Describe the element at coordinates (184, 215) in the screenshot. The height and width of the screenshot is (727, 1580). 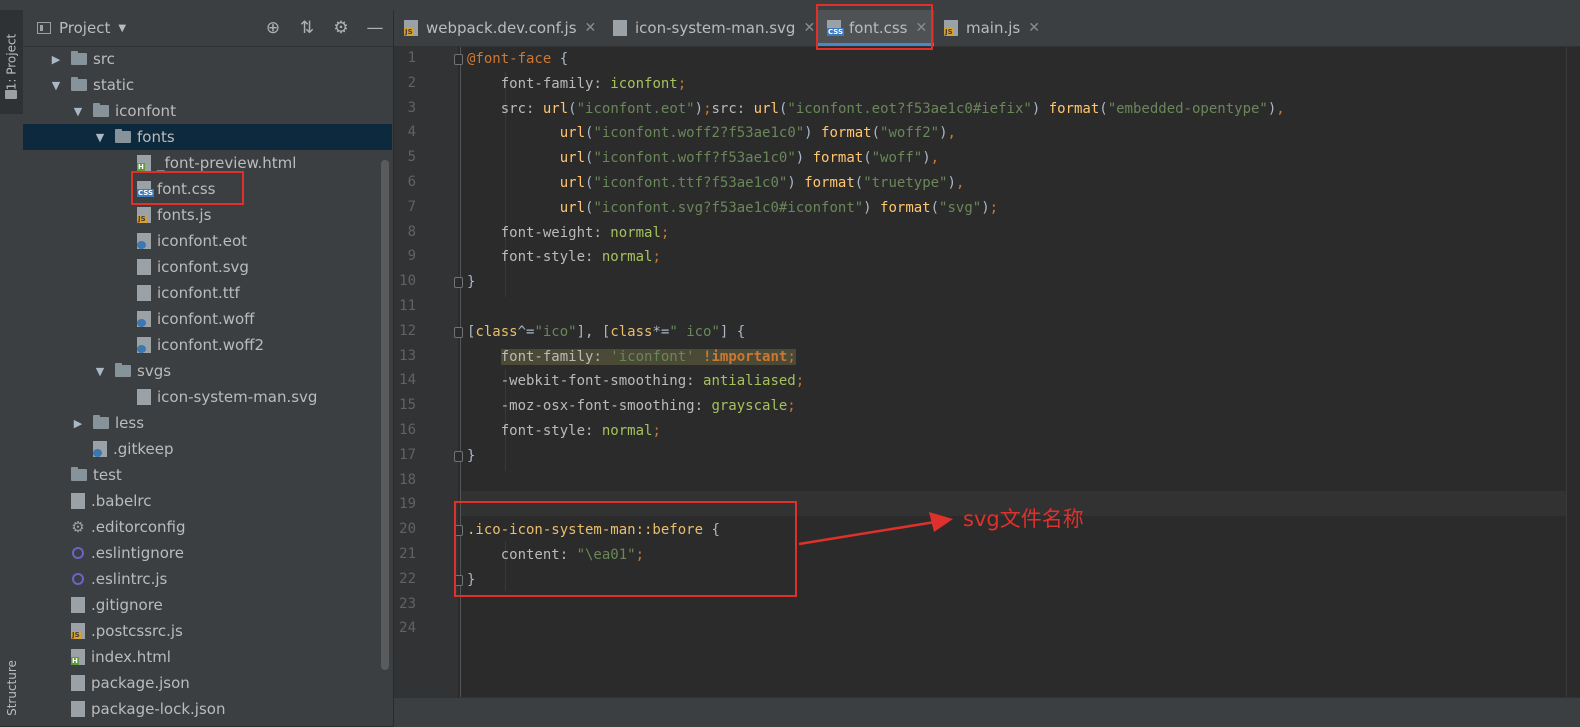
I see `tree-item-label: fonts.js` at that location.